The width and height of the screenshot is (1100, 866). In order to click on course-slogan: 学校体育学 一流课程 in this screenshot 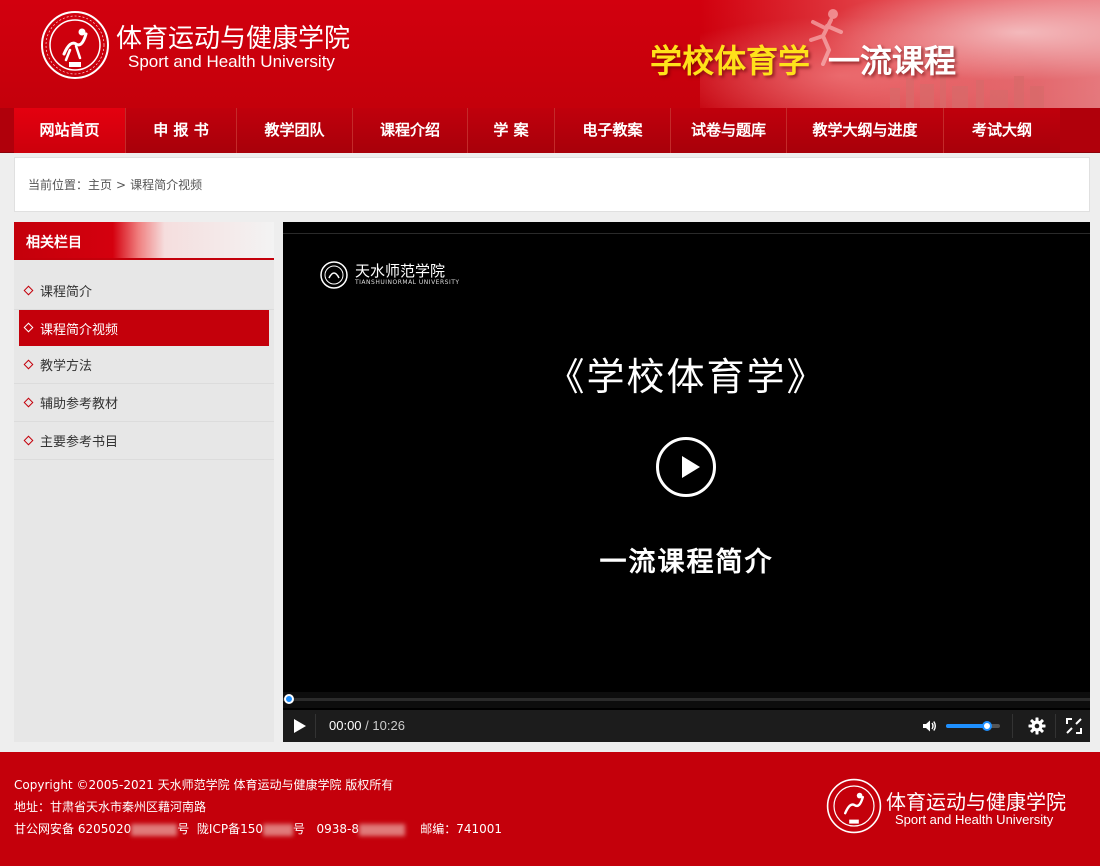, I will do `click(803, 59)`.